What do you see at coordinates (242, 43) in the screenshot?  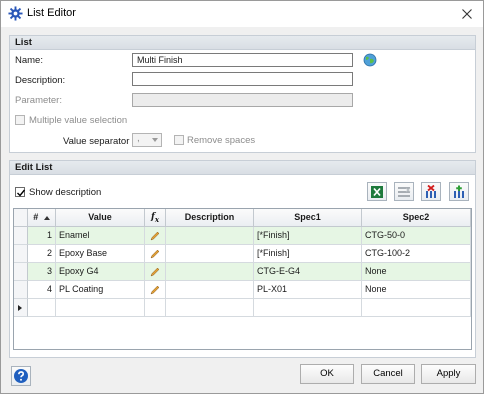 I see `list-section-header: List` at bounding box center [242, 43].